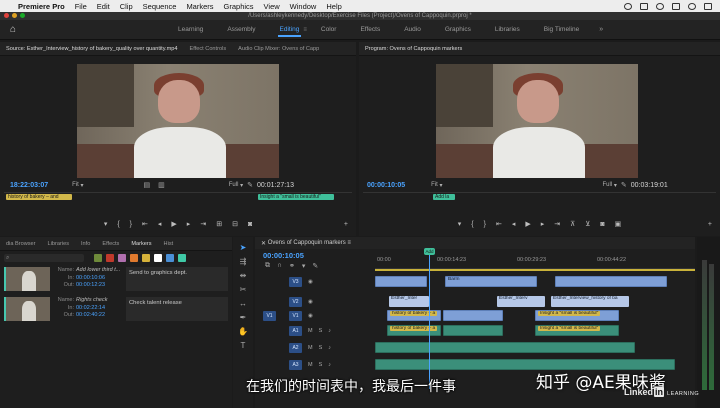 This screenshot has height=408, width=720. What do you see at coordinates (535, 270) in the screenshot?
I see `work-area-bar` at bounding box center [535, 270].